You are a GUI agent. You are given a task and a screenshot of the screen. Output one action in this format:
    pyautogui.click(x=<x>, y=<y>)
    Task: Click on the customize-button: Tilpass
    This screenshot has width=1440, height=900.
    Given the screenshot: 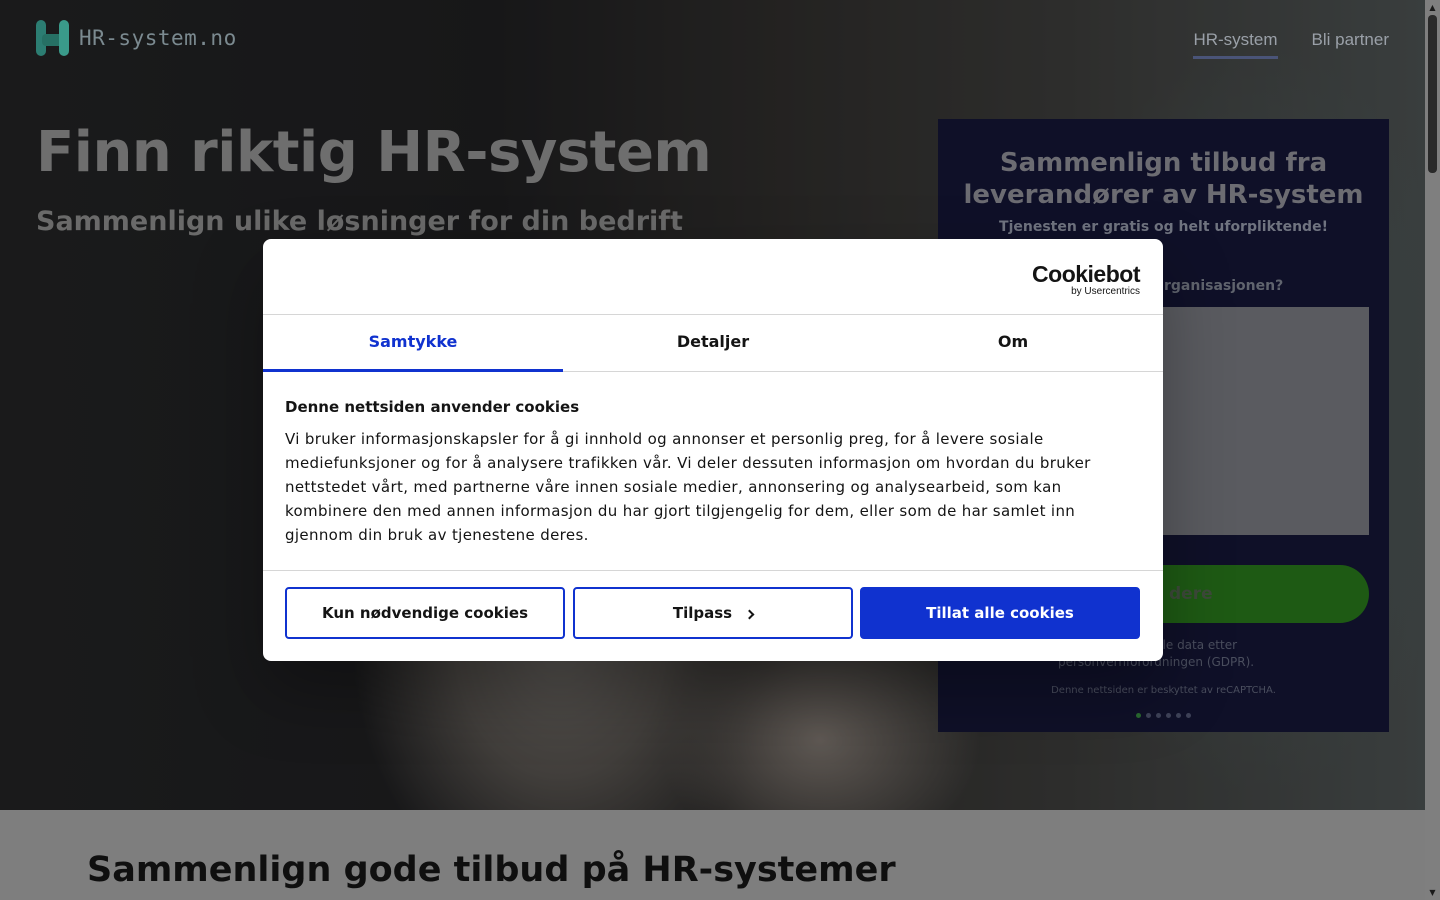 What is the action you would take?
    pyautogui.click(x=713, y=613)
    